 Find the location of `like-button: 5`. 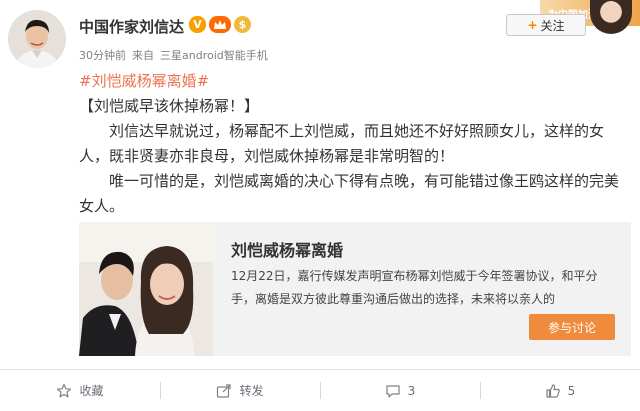

like-button: 5 is located at coordinates (560, 390).